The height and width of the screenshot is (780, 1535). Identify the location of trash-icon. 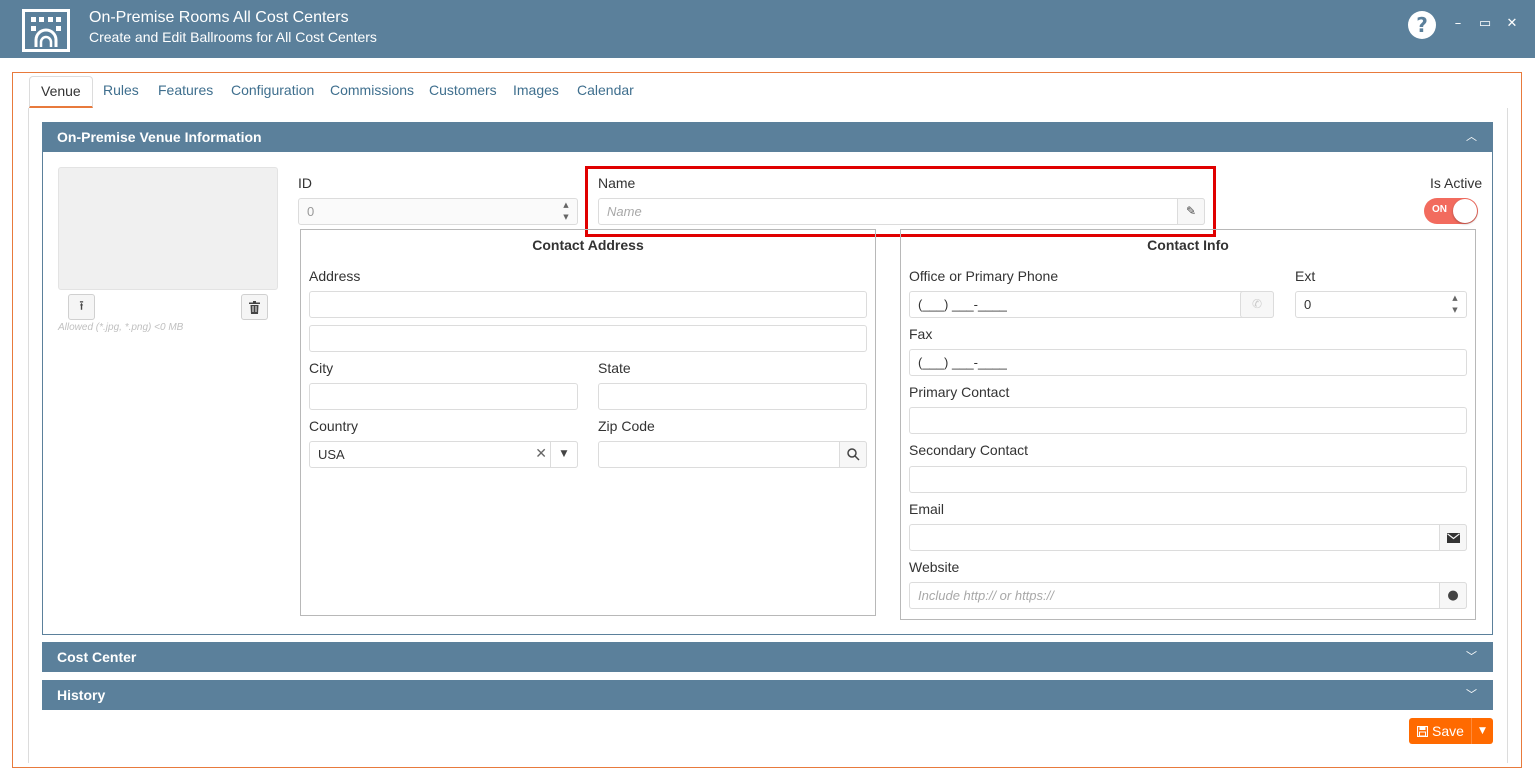
(254, 307).